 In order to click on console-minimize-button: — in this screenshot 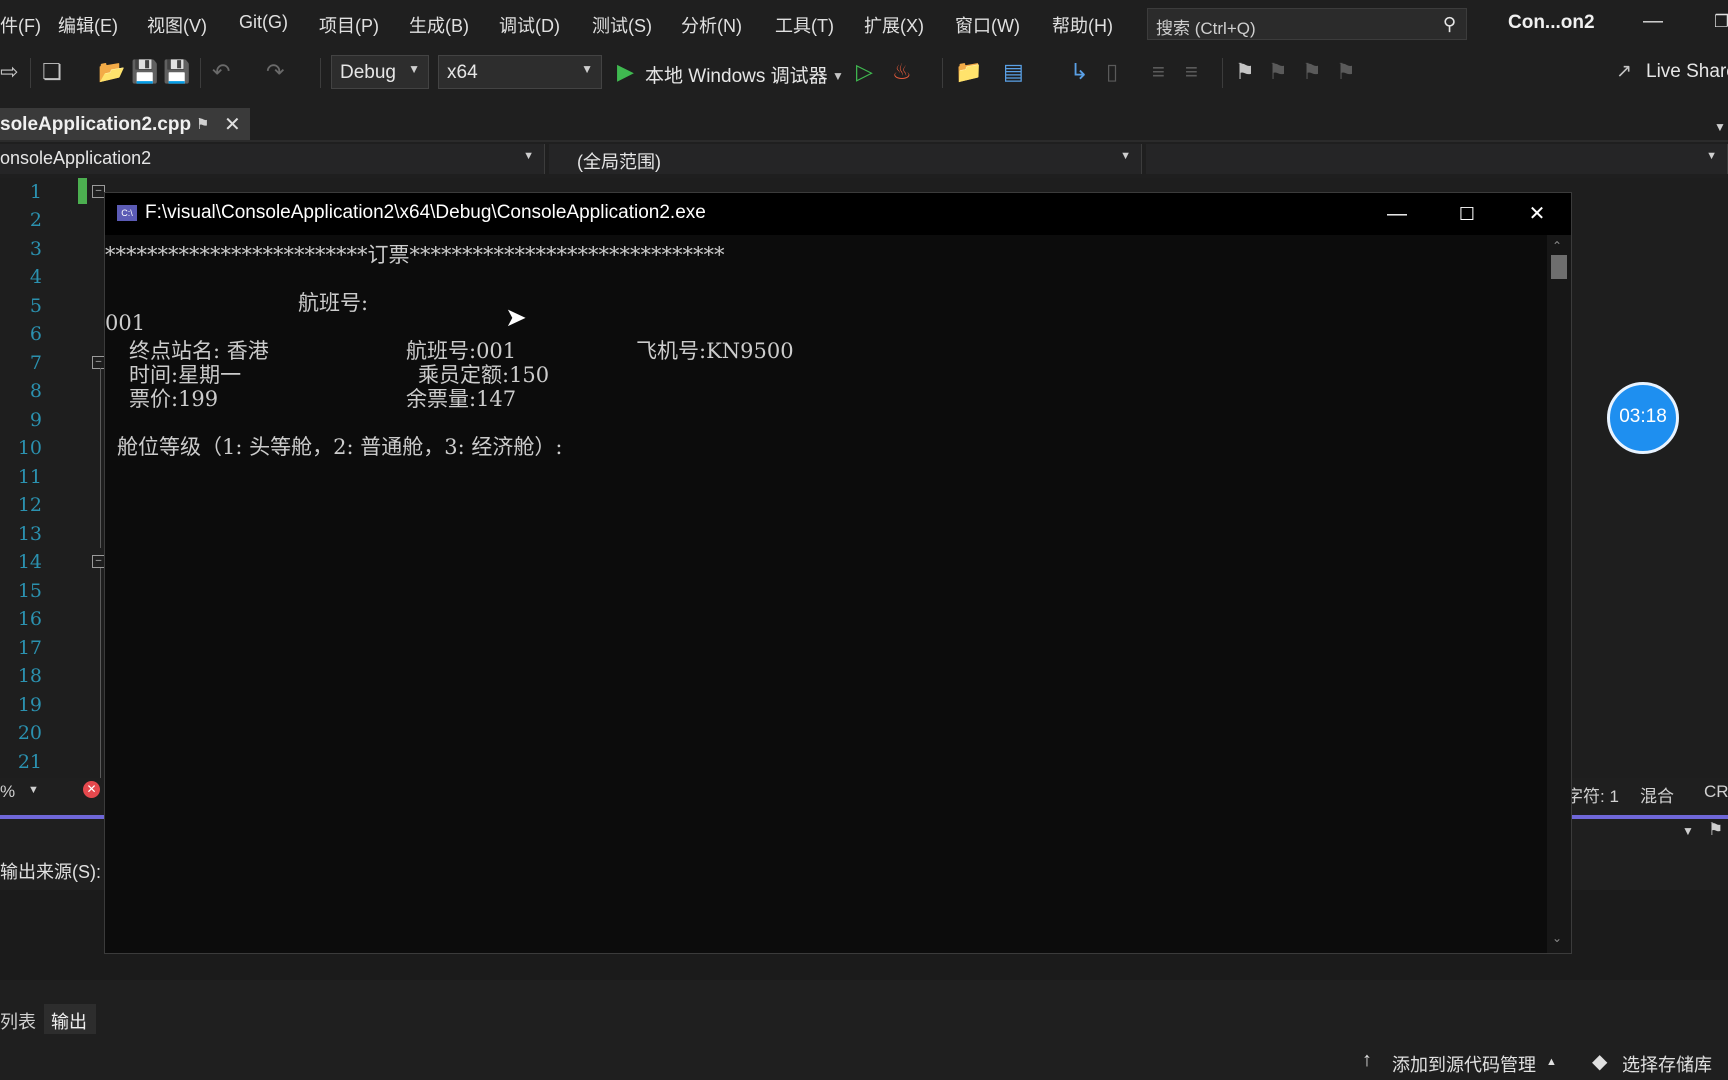, I will do `click(1397, 214)`.